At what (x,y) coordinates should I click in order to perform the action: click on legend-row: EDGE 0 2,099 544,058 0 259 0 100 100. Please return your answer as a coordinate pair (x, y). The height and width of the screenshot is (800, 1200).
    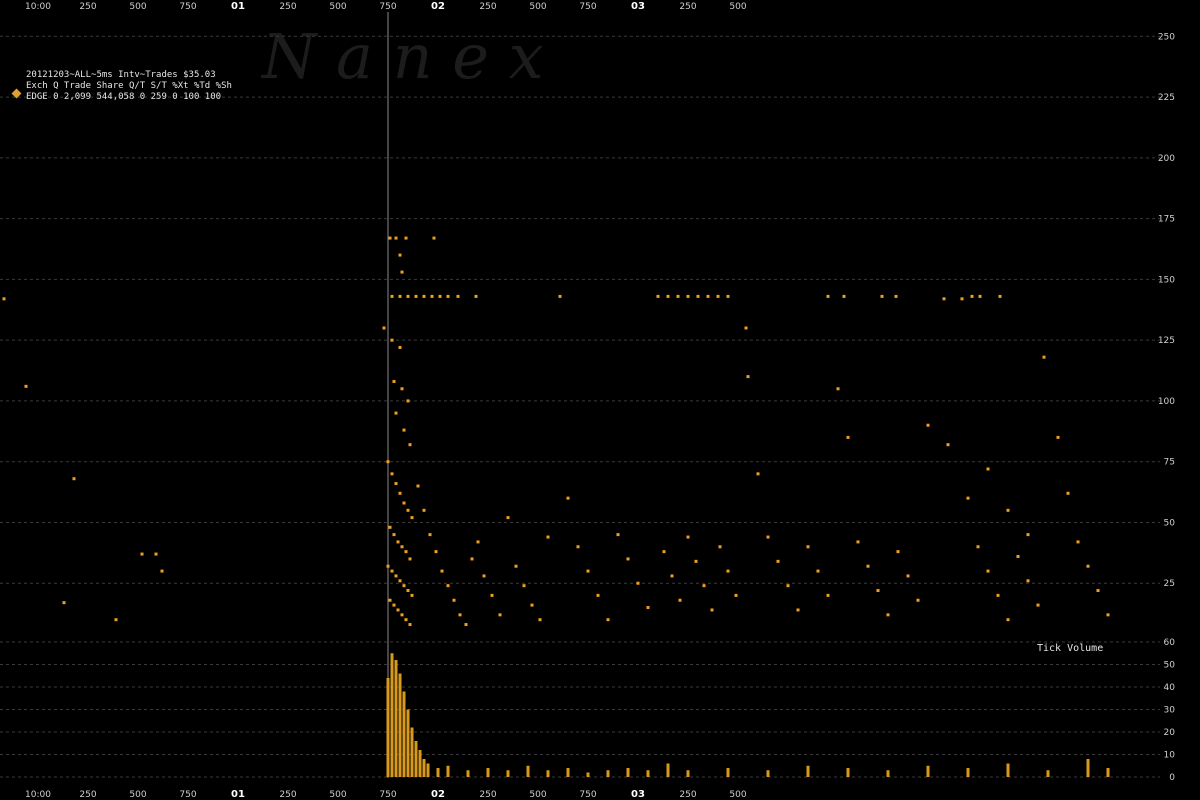
    Looking at the image, I should click on (123, 97).